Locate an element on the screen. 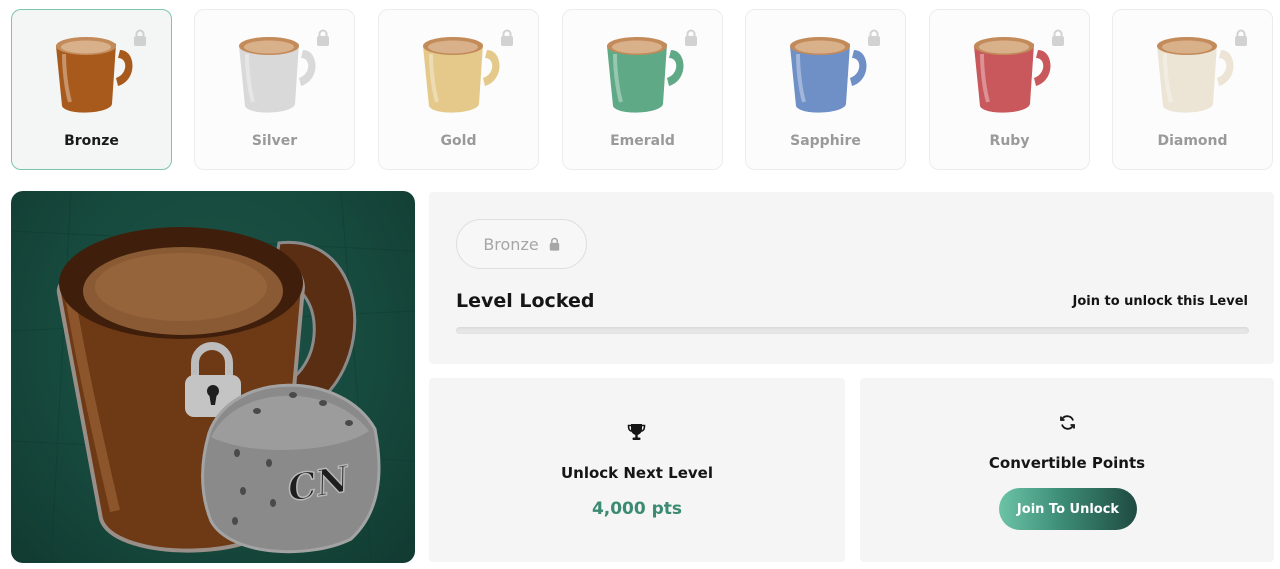 This screenshot has height=569, width=1280. refresh-icon is located at coordinates (1067, 422).